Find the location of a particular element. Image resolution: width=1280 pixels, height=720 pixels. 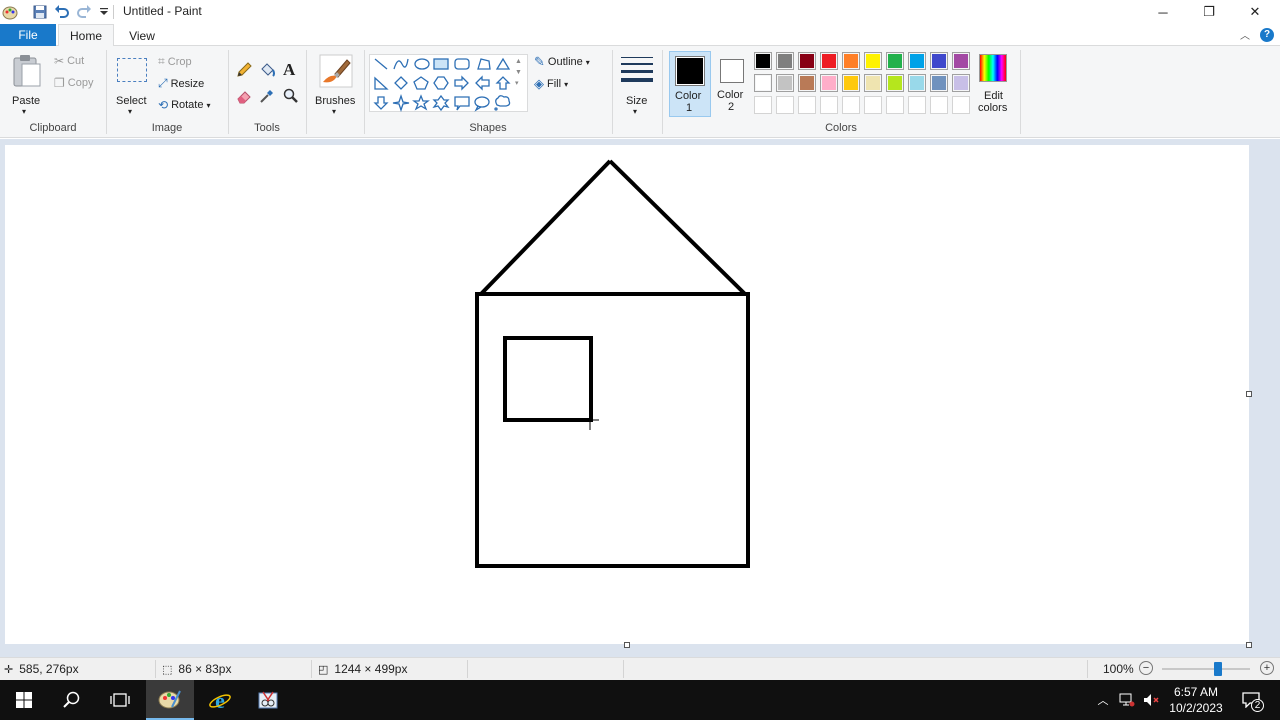

color-1-button: Color 1 is located at coordinates (690, 84).